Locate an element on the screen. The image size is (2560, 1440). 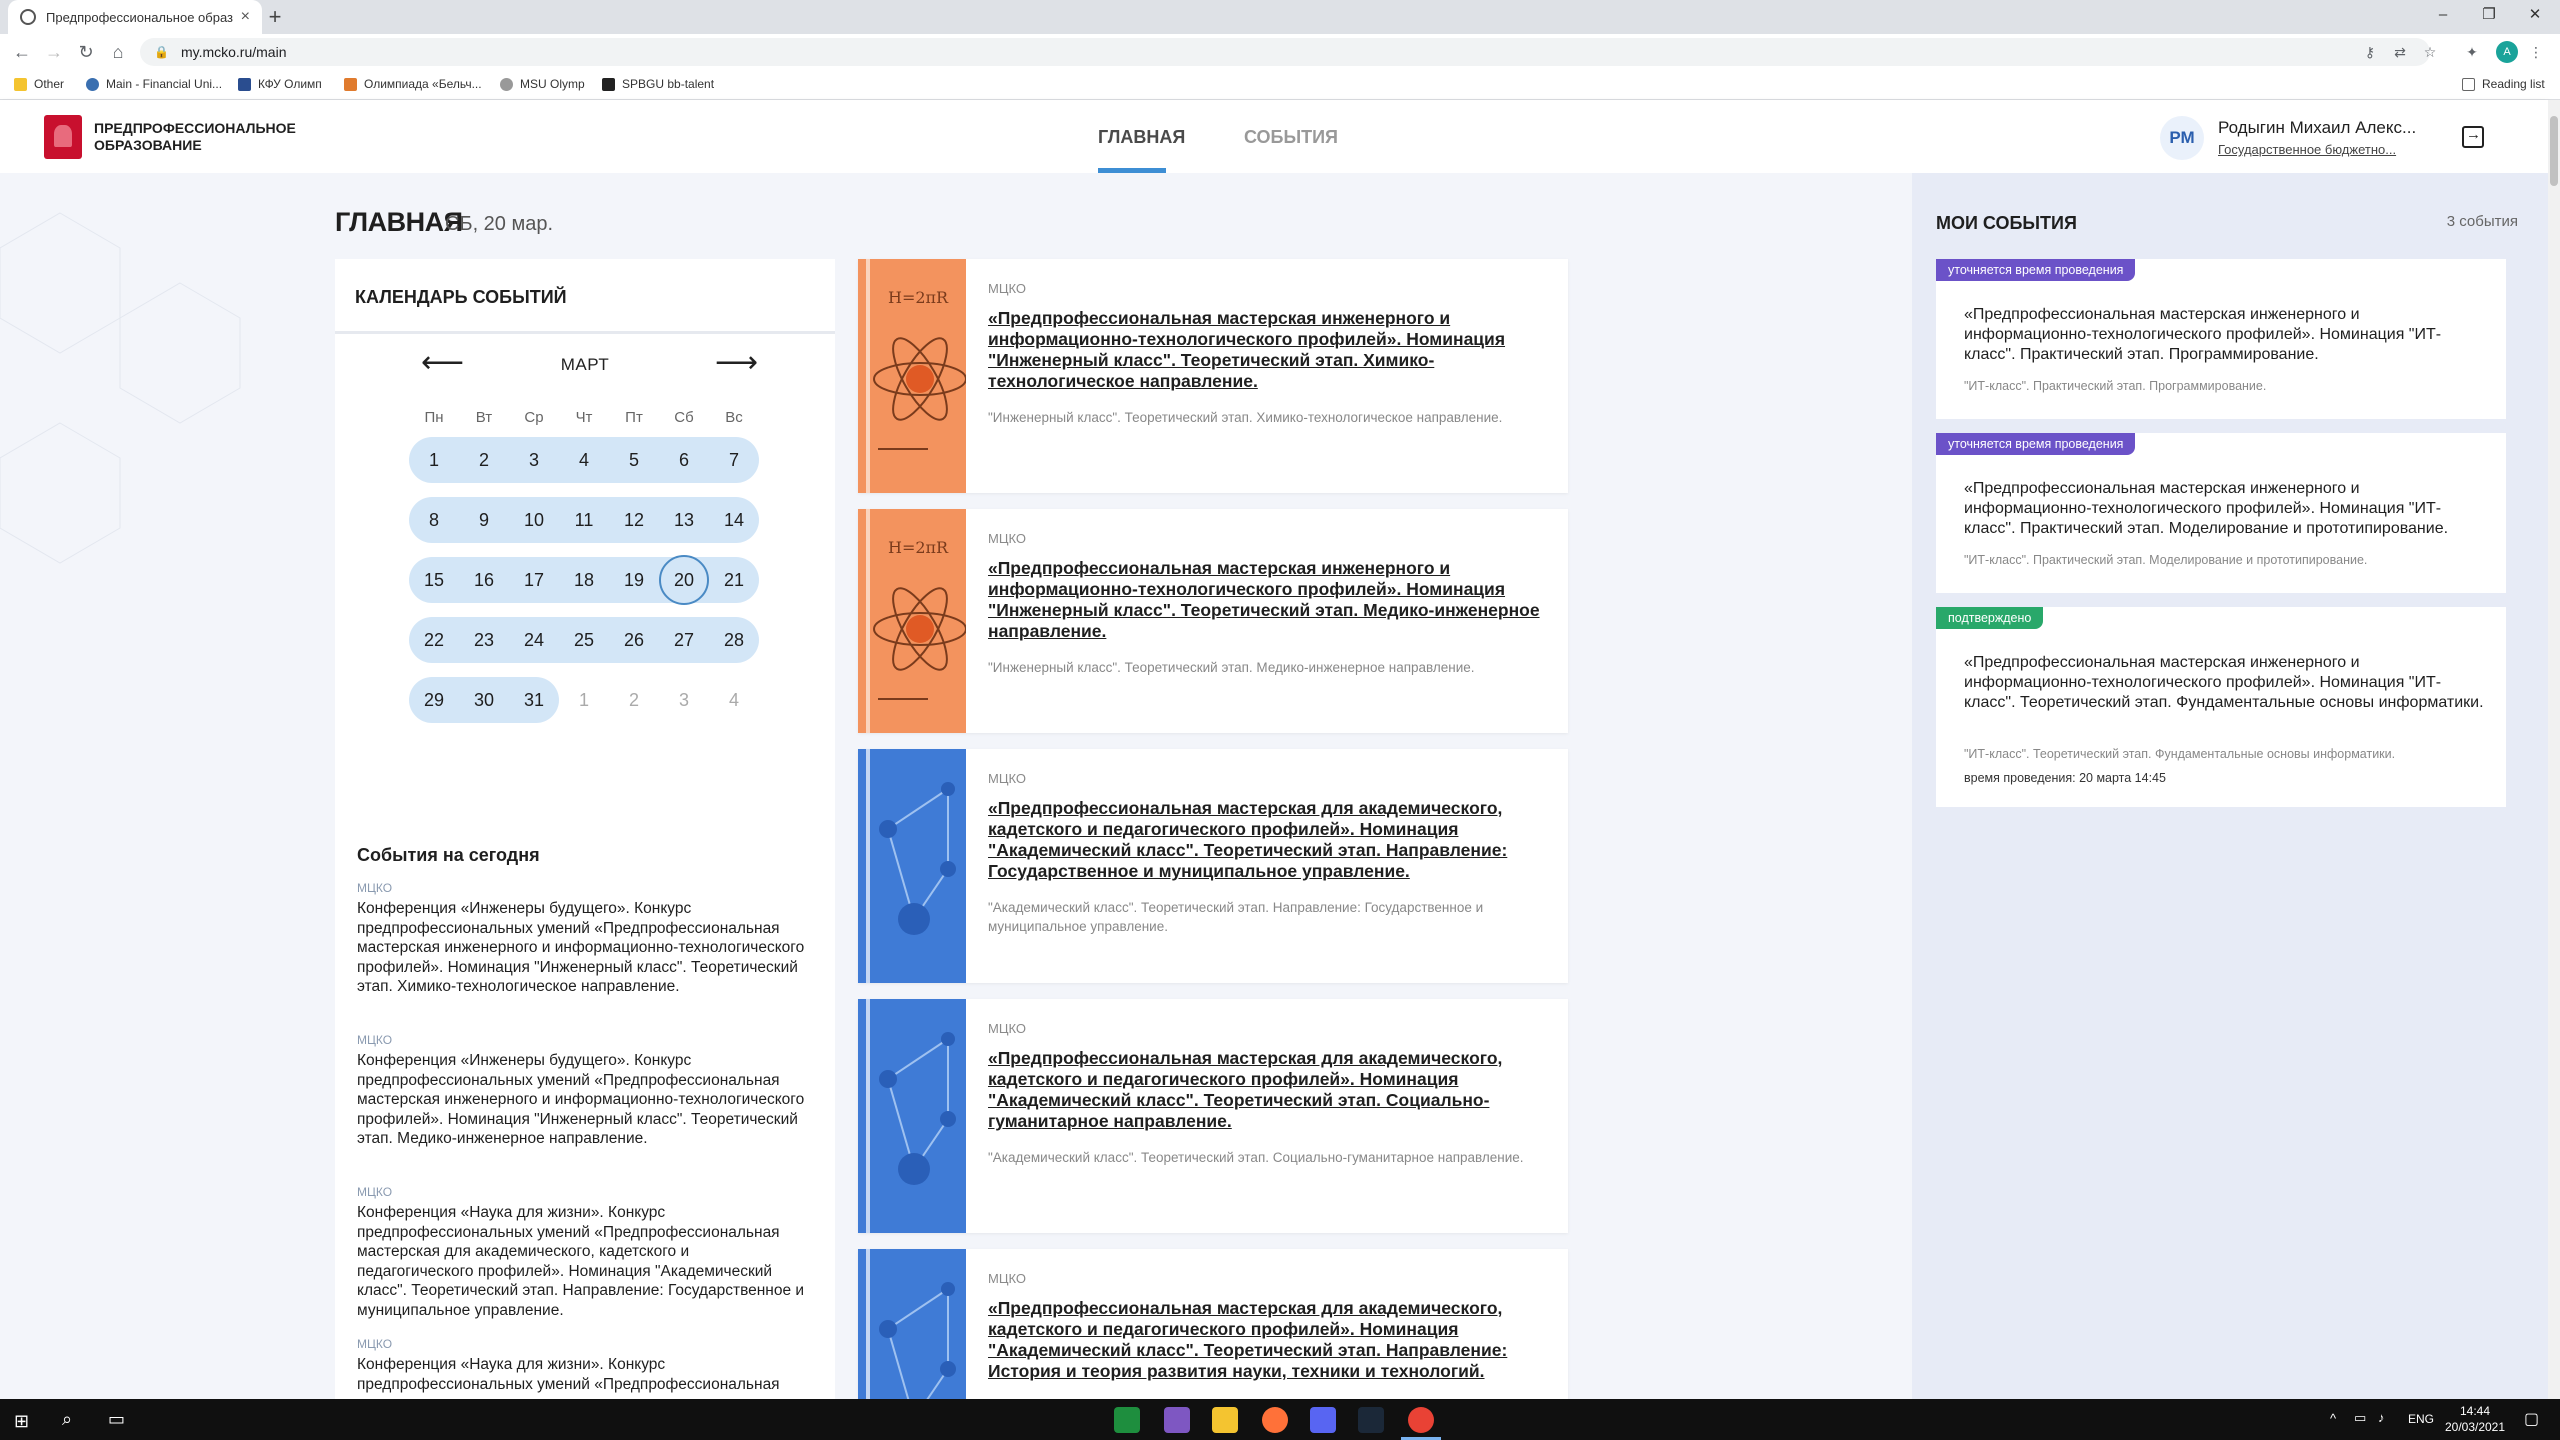
visual-studio-icon is located at coordinates (1177, 1420).